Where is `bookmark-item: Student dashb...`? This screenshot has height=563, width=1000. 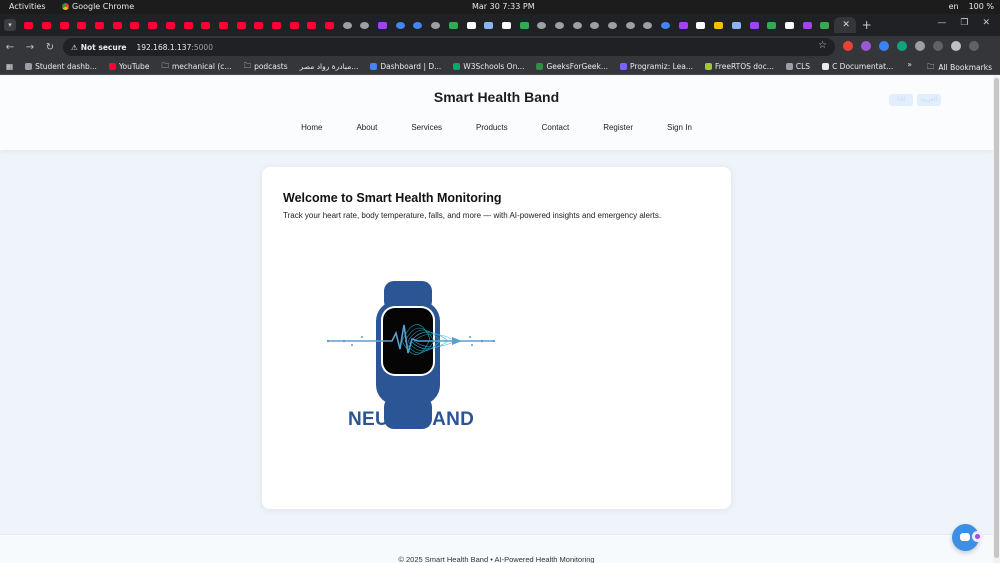
bookmark-item: Student dashb... is located at coordinates (61, 66).